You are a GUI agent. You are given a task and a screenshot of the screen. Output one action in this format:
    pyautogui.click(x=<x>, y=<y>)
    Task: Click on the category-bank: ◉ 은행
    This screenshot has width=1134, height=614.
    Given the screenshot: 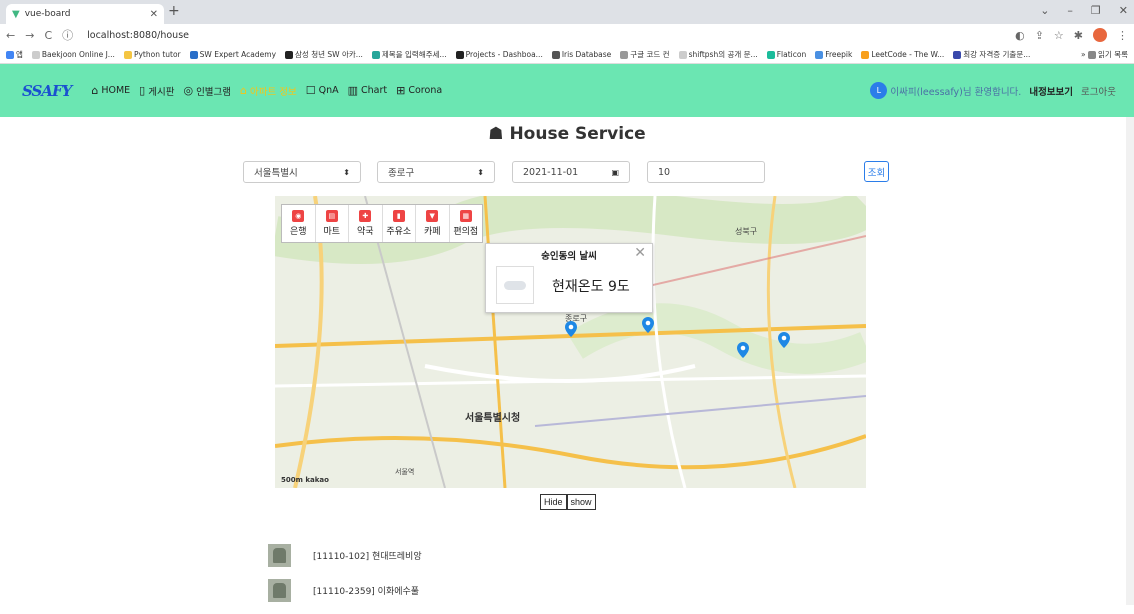 What is the action you would take?
    pyautogui.click(x=299, y=223)
    